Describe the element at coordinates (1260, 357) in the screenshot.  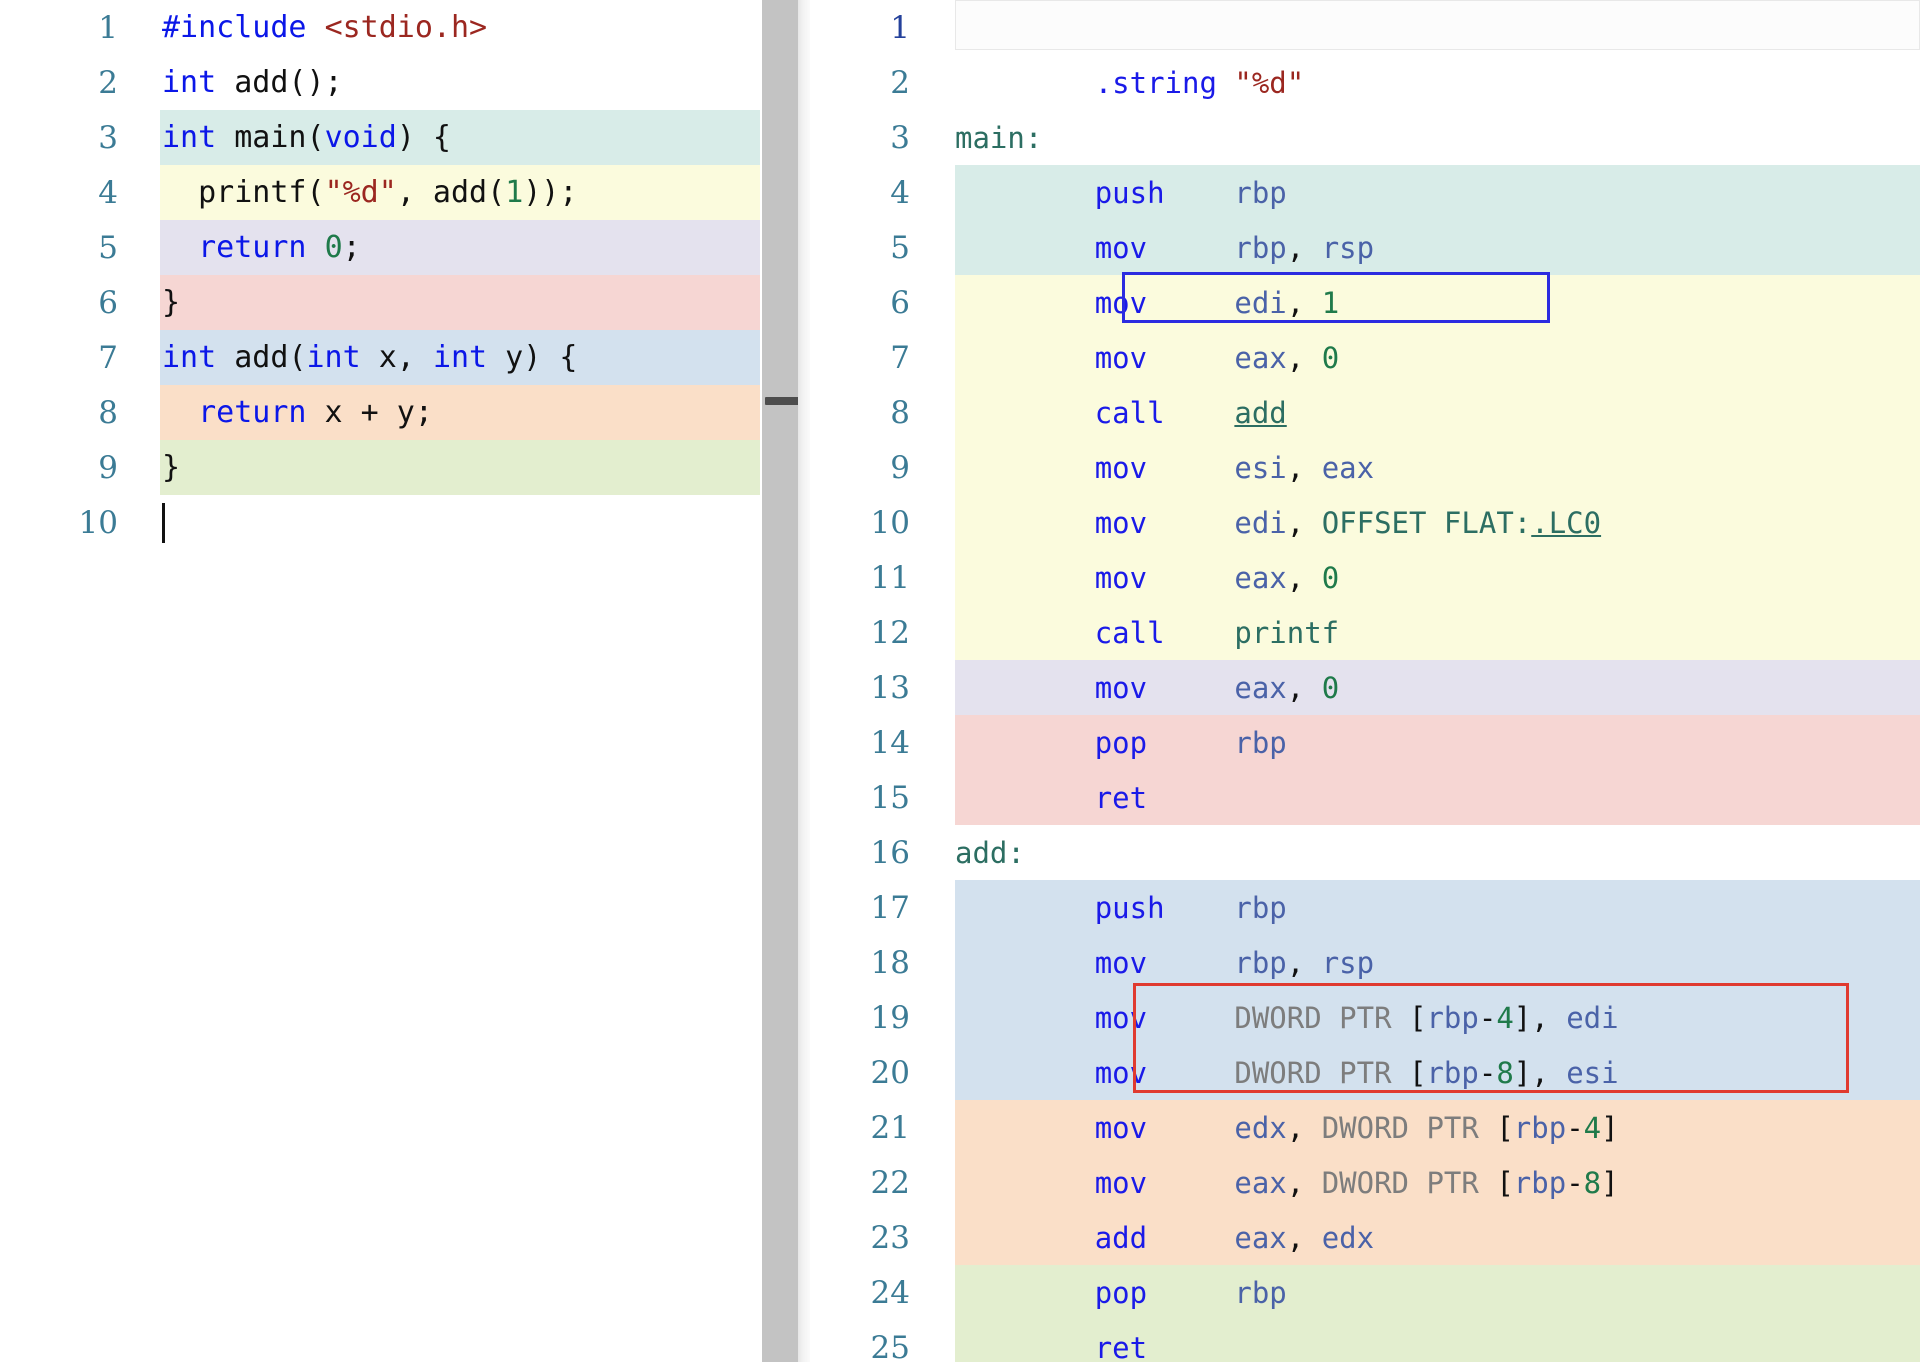
I see `code-token: eax` at that location.